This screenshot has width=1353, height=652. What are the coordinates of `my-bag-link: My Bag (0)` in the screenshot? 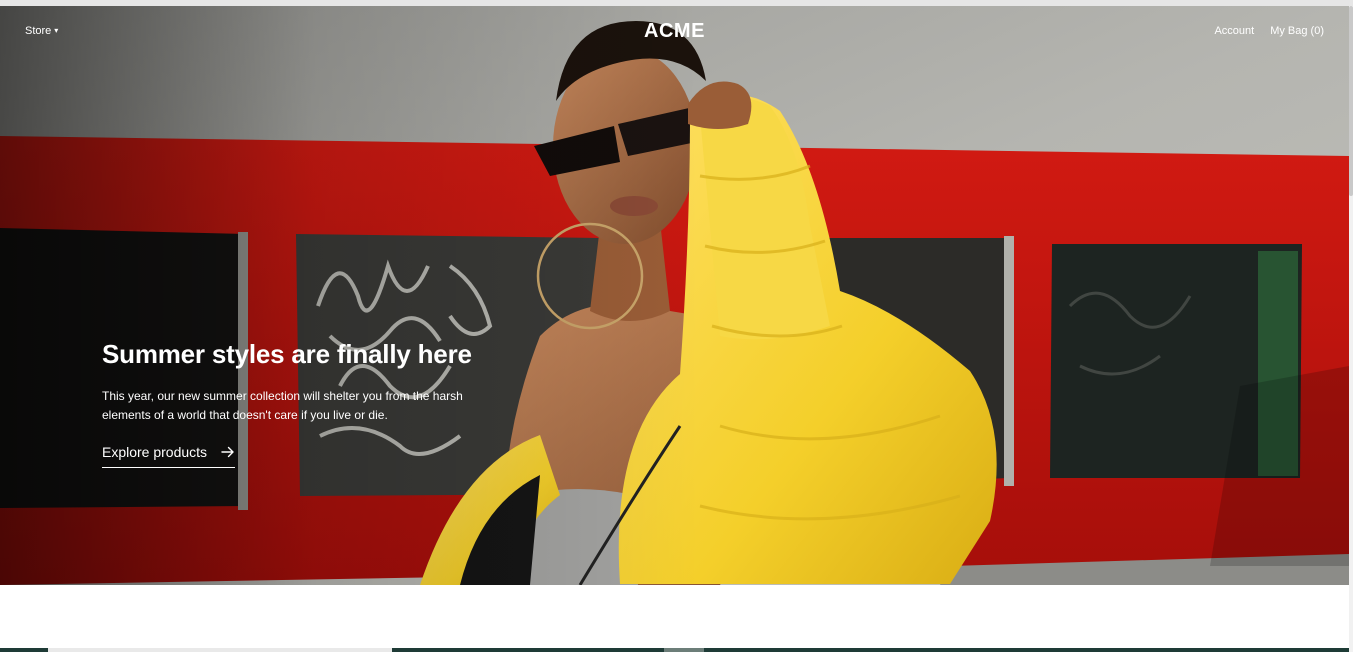 It's located at (1297, 31).